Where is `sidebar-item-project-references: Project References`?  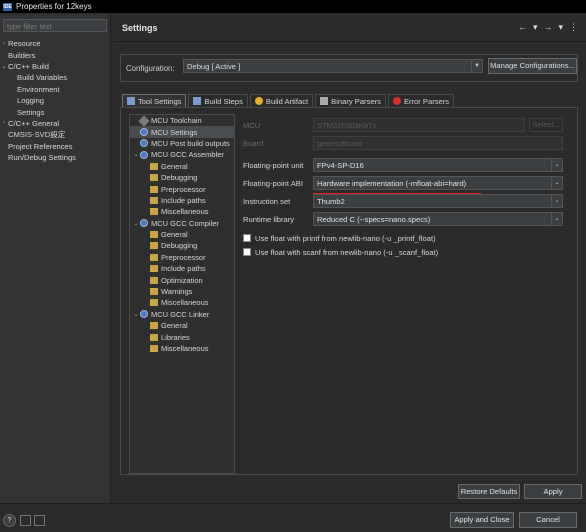 sidebar-item-project-references: Project References is located at coordinates (55, 146).